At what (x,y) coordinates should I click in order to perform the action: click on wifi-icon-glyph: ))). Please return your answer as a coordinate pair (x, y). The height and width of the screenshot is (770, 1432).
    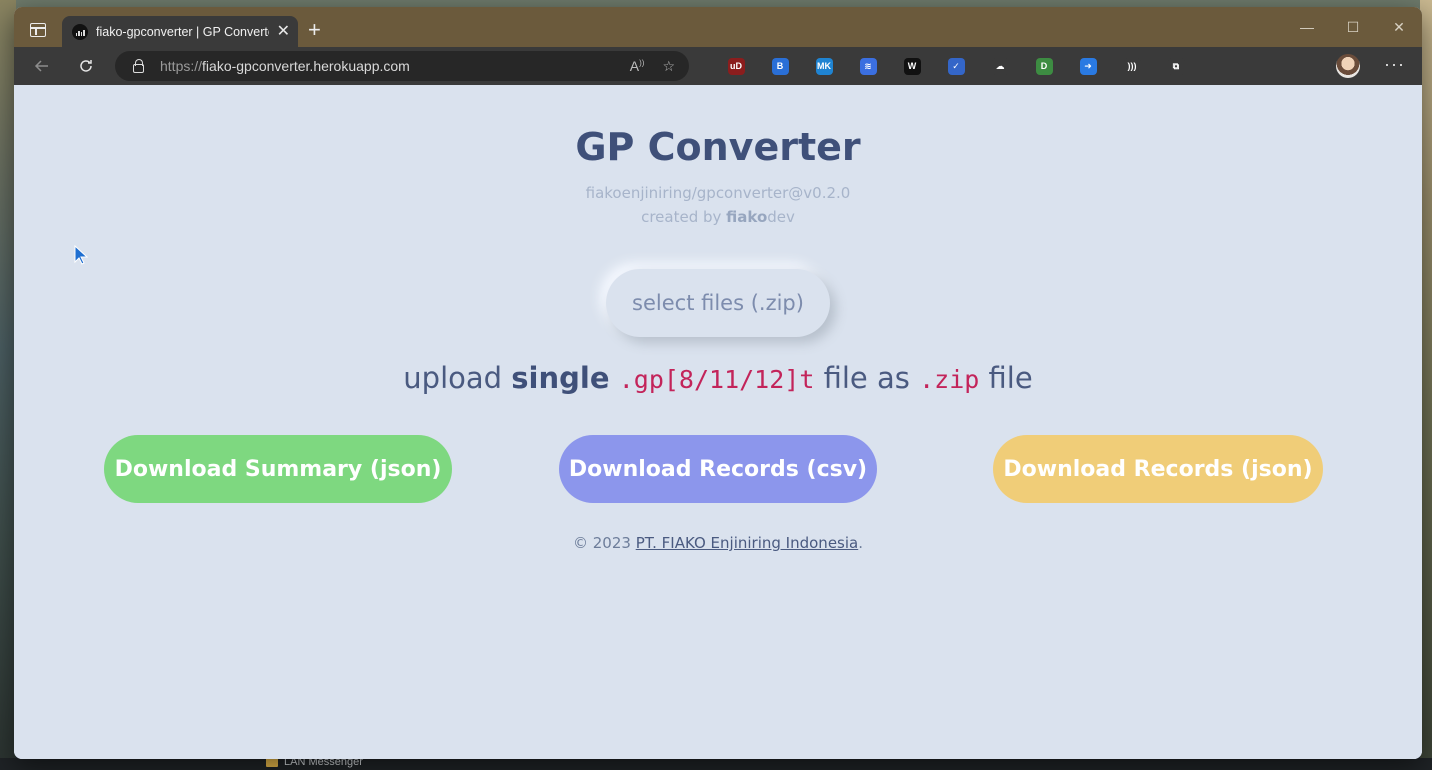
    Looking at the image, I should click on (1132, 66).